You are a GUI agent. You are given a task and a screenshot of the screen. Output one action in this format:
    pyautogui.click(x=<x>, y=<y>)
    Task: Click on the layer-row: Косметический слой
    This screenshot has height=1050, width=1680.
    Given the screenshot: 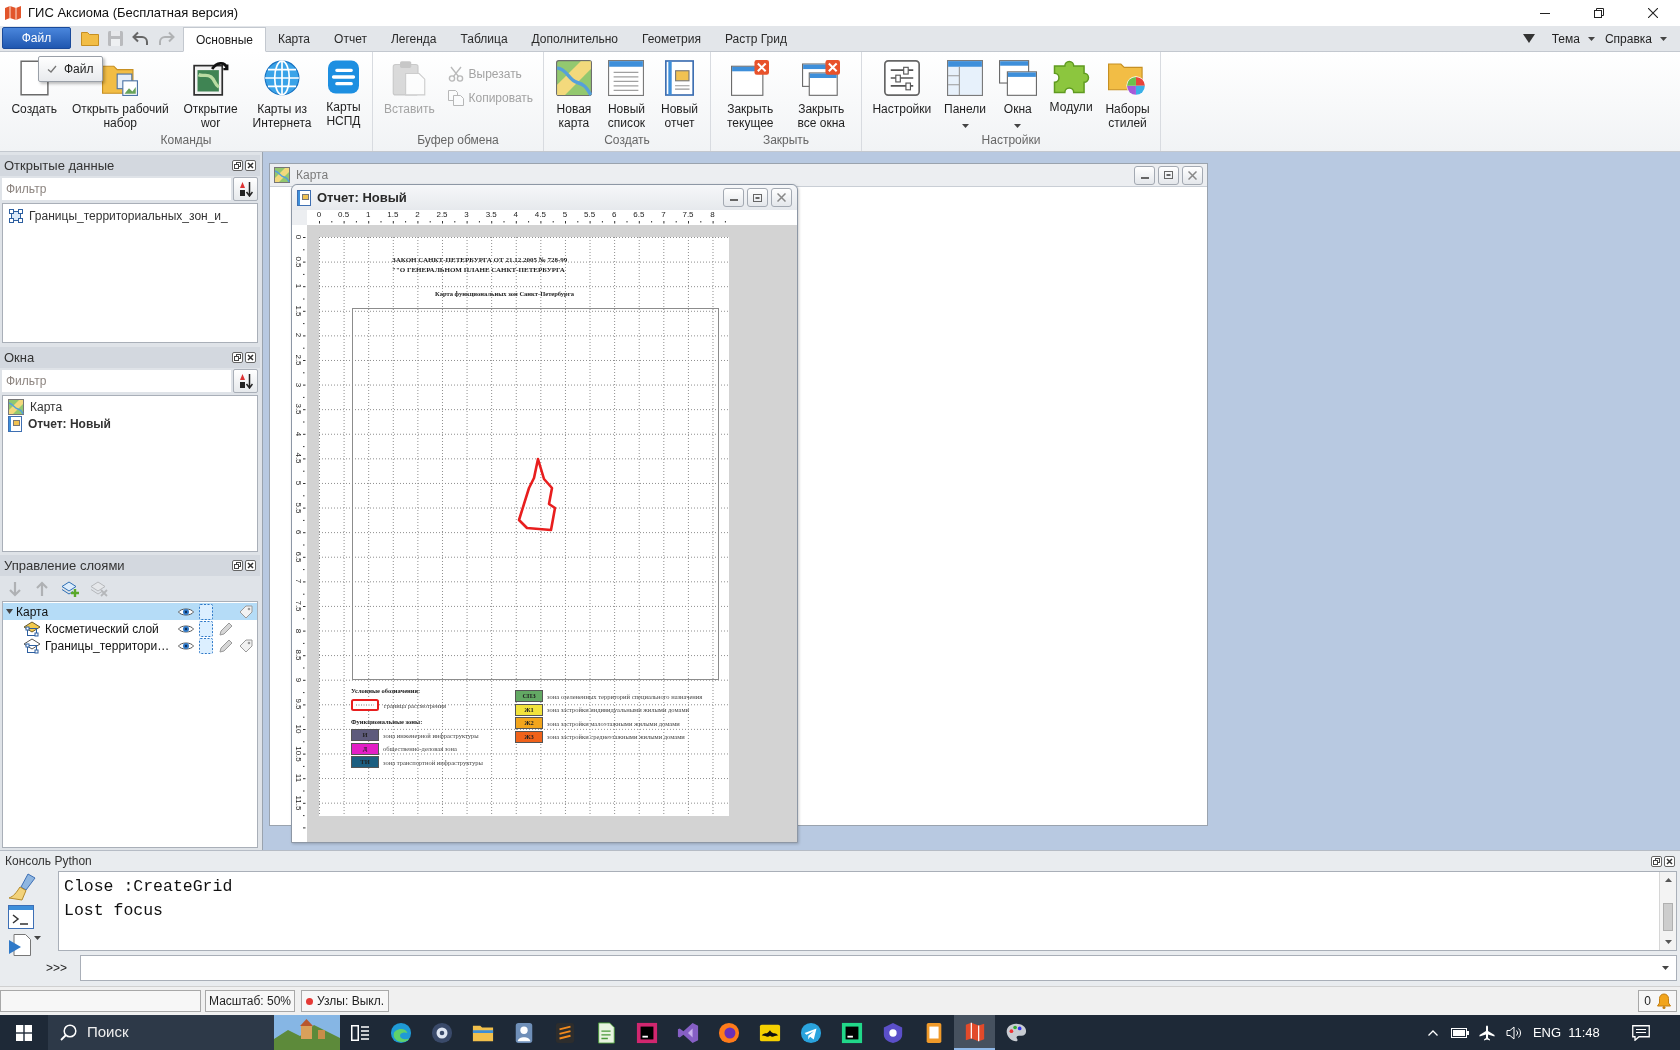 What is the action you would take?
    pyautogui.click(x=130, y=628)
    